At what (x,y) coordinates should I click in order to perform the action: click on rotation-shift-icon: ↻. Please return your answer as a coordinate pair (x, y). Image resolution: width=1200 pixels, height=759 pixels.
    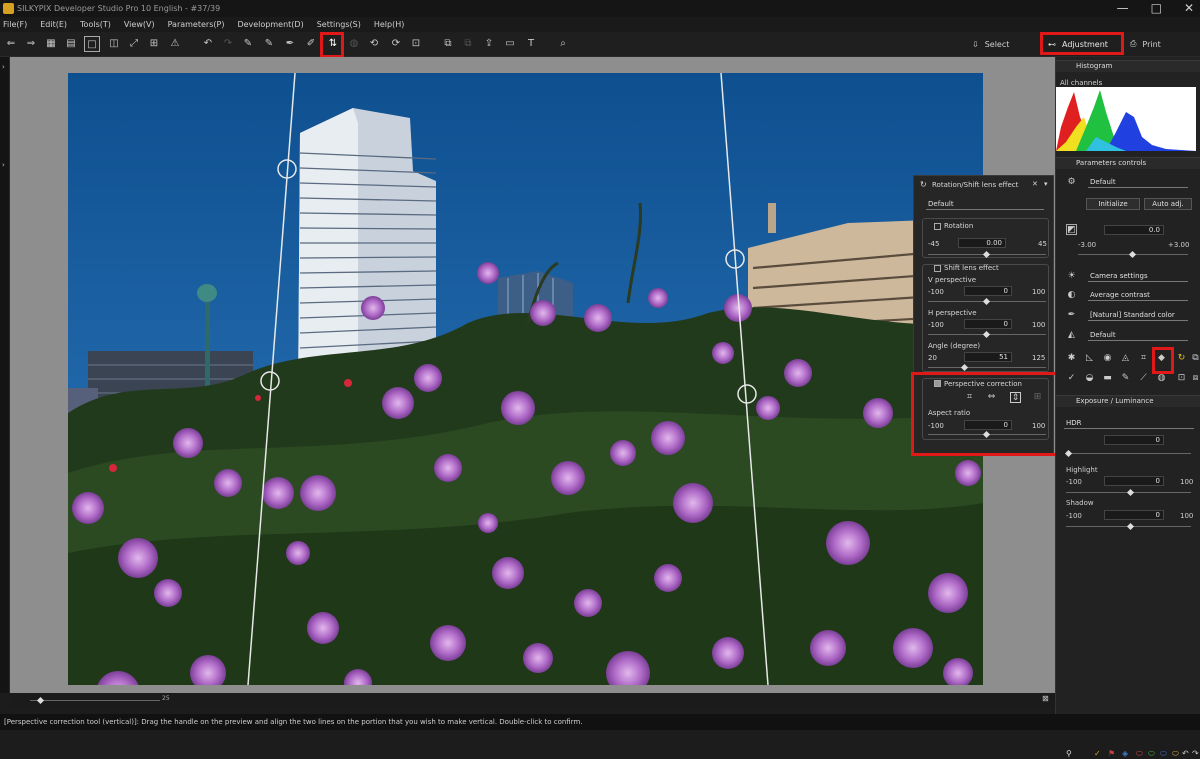
    Looking at the image, I should click on (1181, 358).